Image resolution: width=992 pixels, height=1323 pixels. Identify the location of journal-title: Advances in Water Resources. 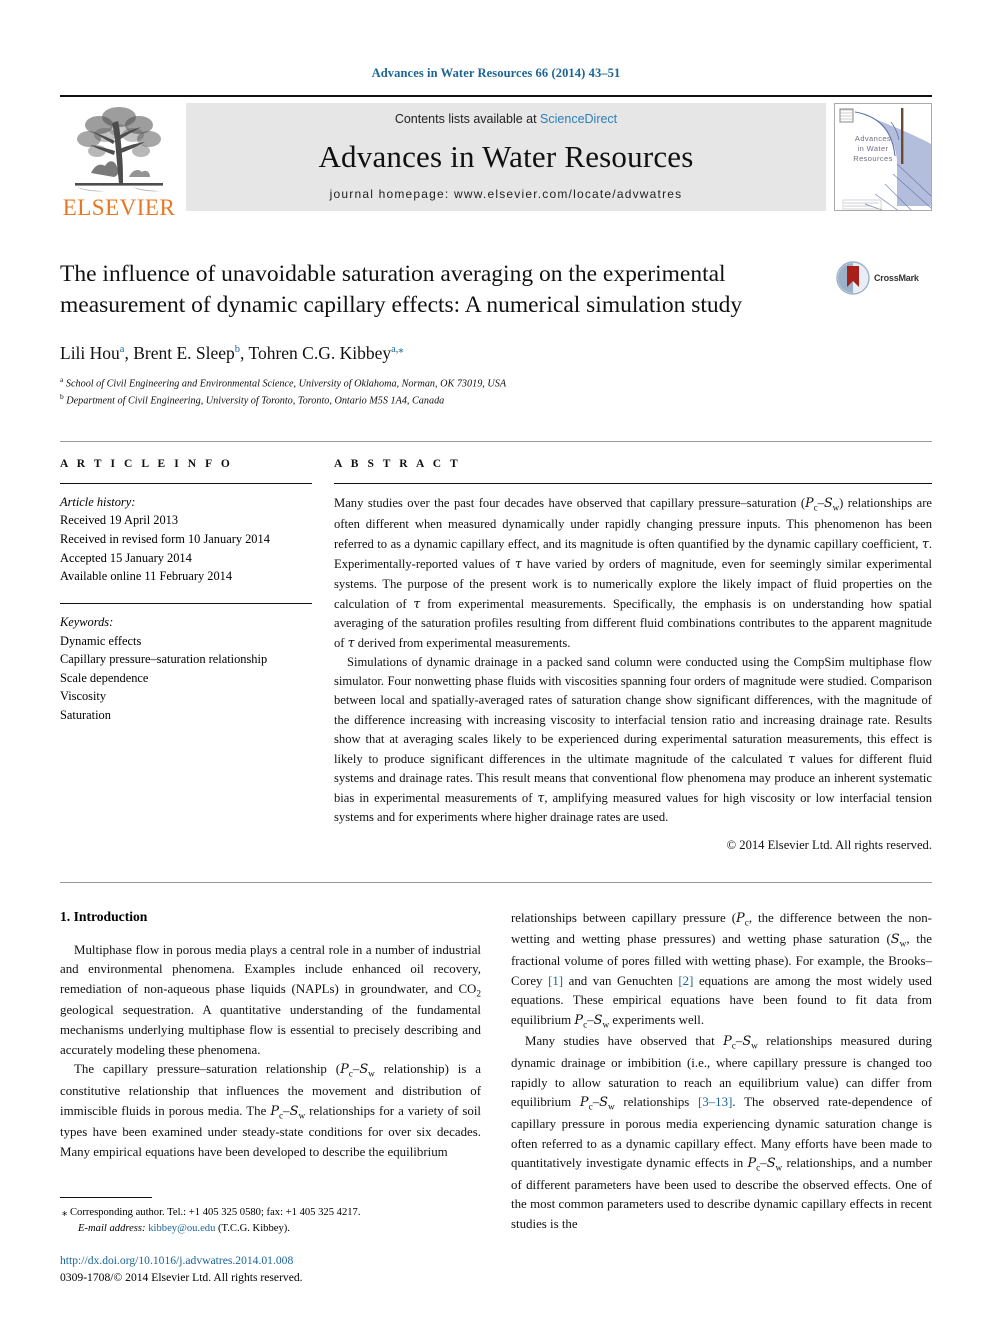
(506, 156).